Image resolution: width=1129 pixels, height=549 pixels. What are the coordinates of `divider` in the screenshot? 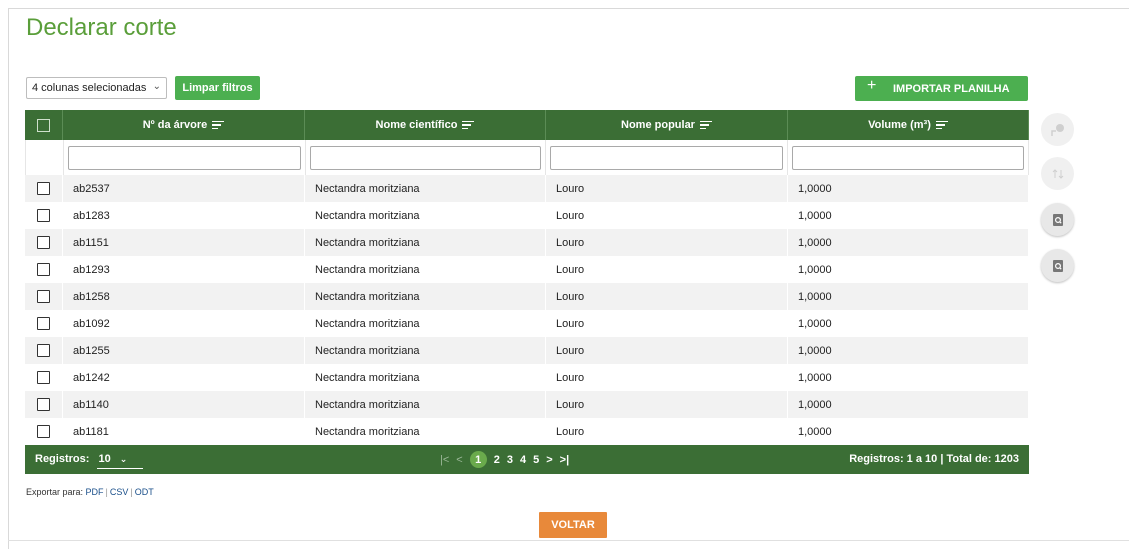 It's located at (568, 540).